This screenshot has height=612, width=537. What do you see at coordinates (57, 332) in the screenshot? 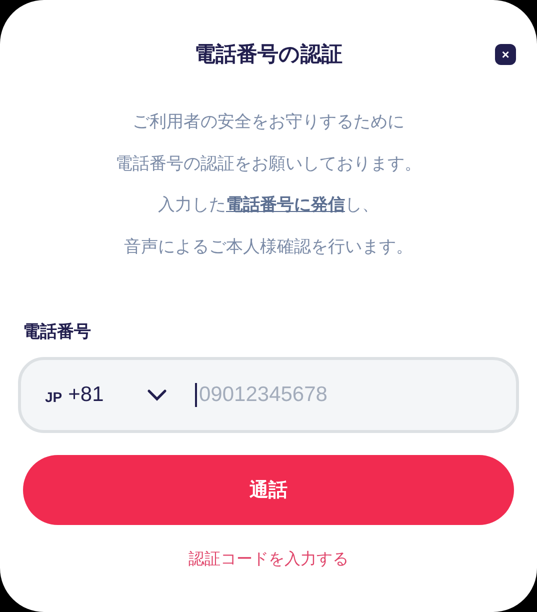
I see `phone-label: 電話番号` at bounding box center [57, 332].